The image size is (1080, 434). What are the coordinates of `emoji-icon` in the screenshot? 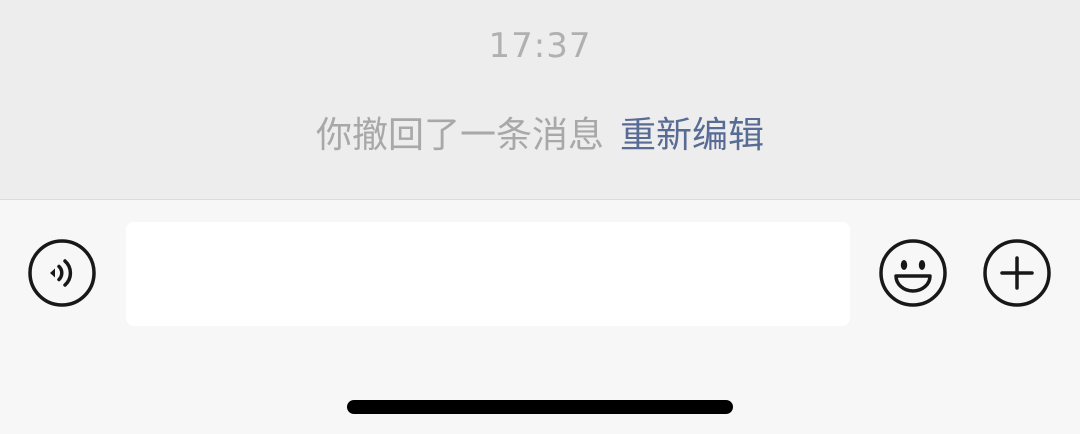 It's located at (913, 273).